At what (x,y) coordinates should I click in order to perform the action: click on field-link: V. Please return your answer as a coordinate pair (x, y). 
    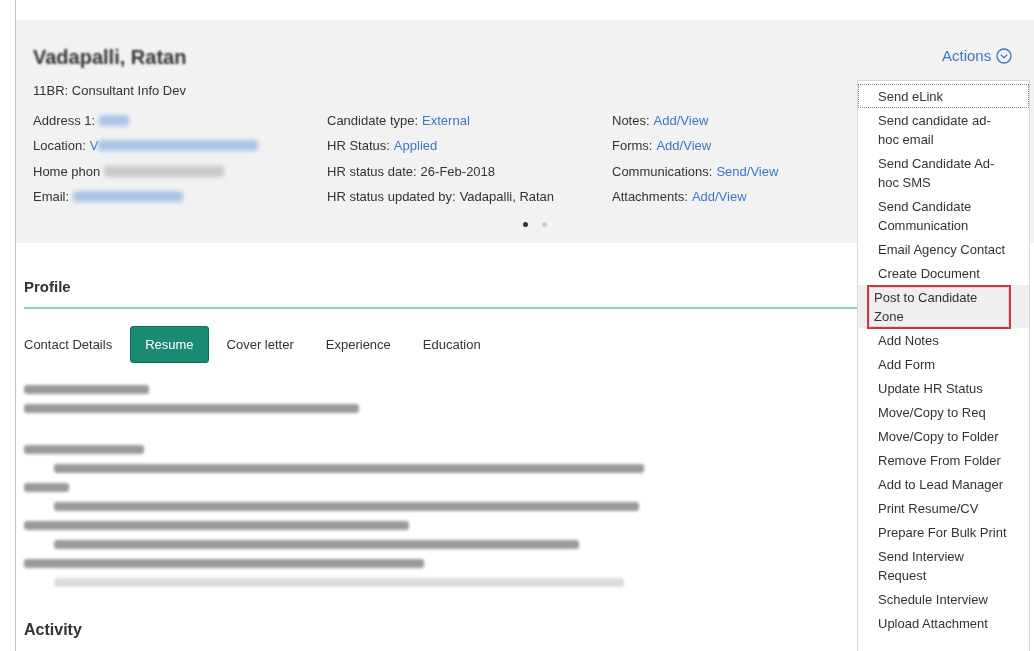
    Looking at the image, I should click on (94, 146).